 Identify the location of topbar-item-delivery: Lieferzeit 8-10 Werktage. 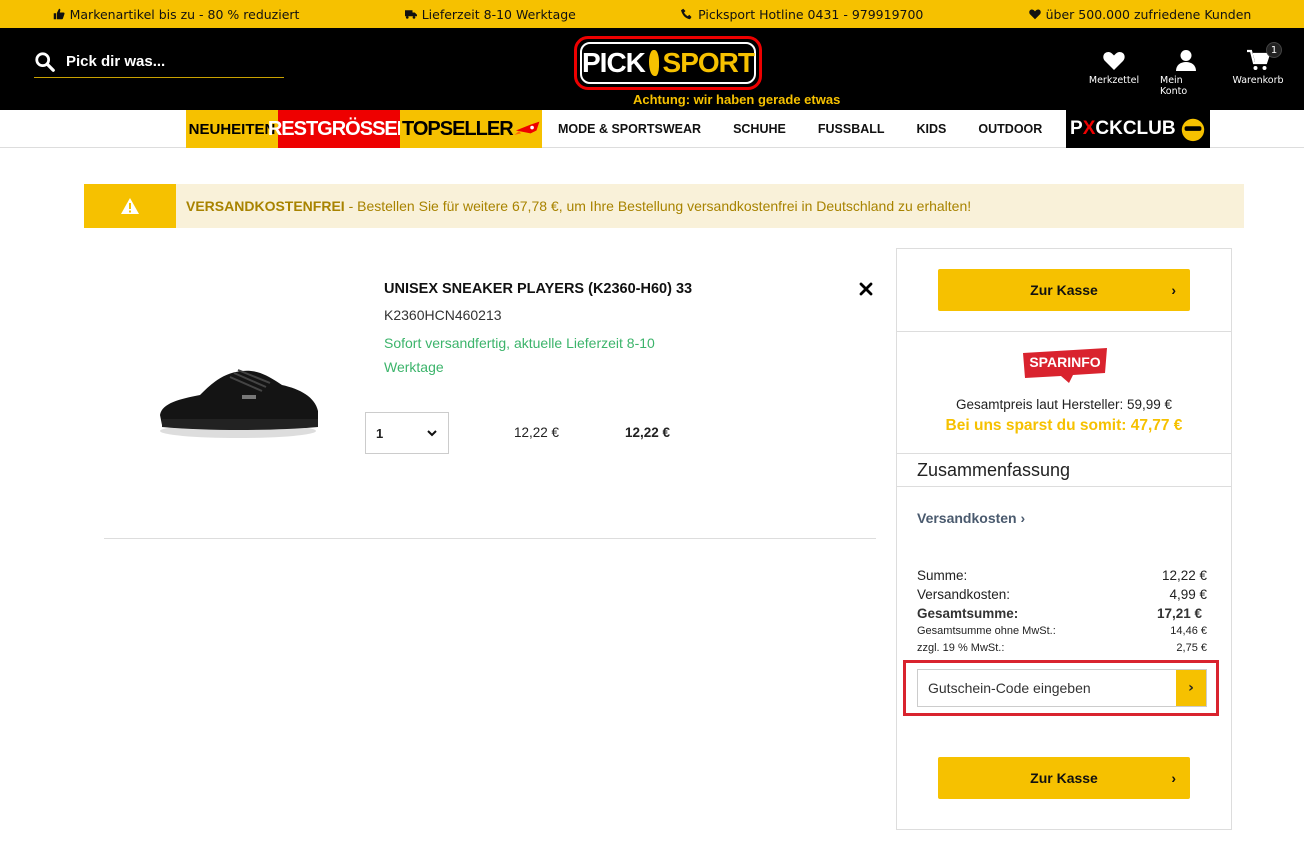
(490, 14).